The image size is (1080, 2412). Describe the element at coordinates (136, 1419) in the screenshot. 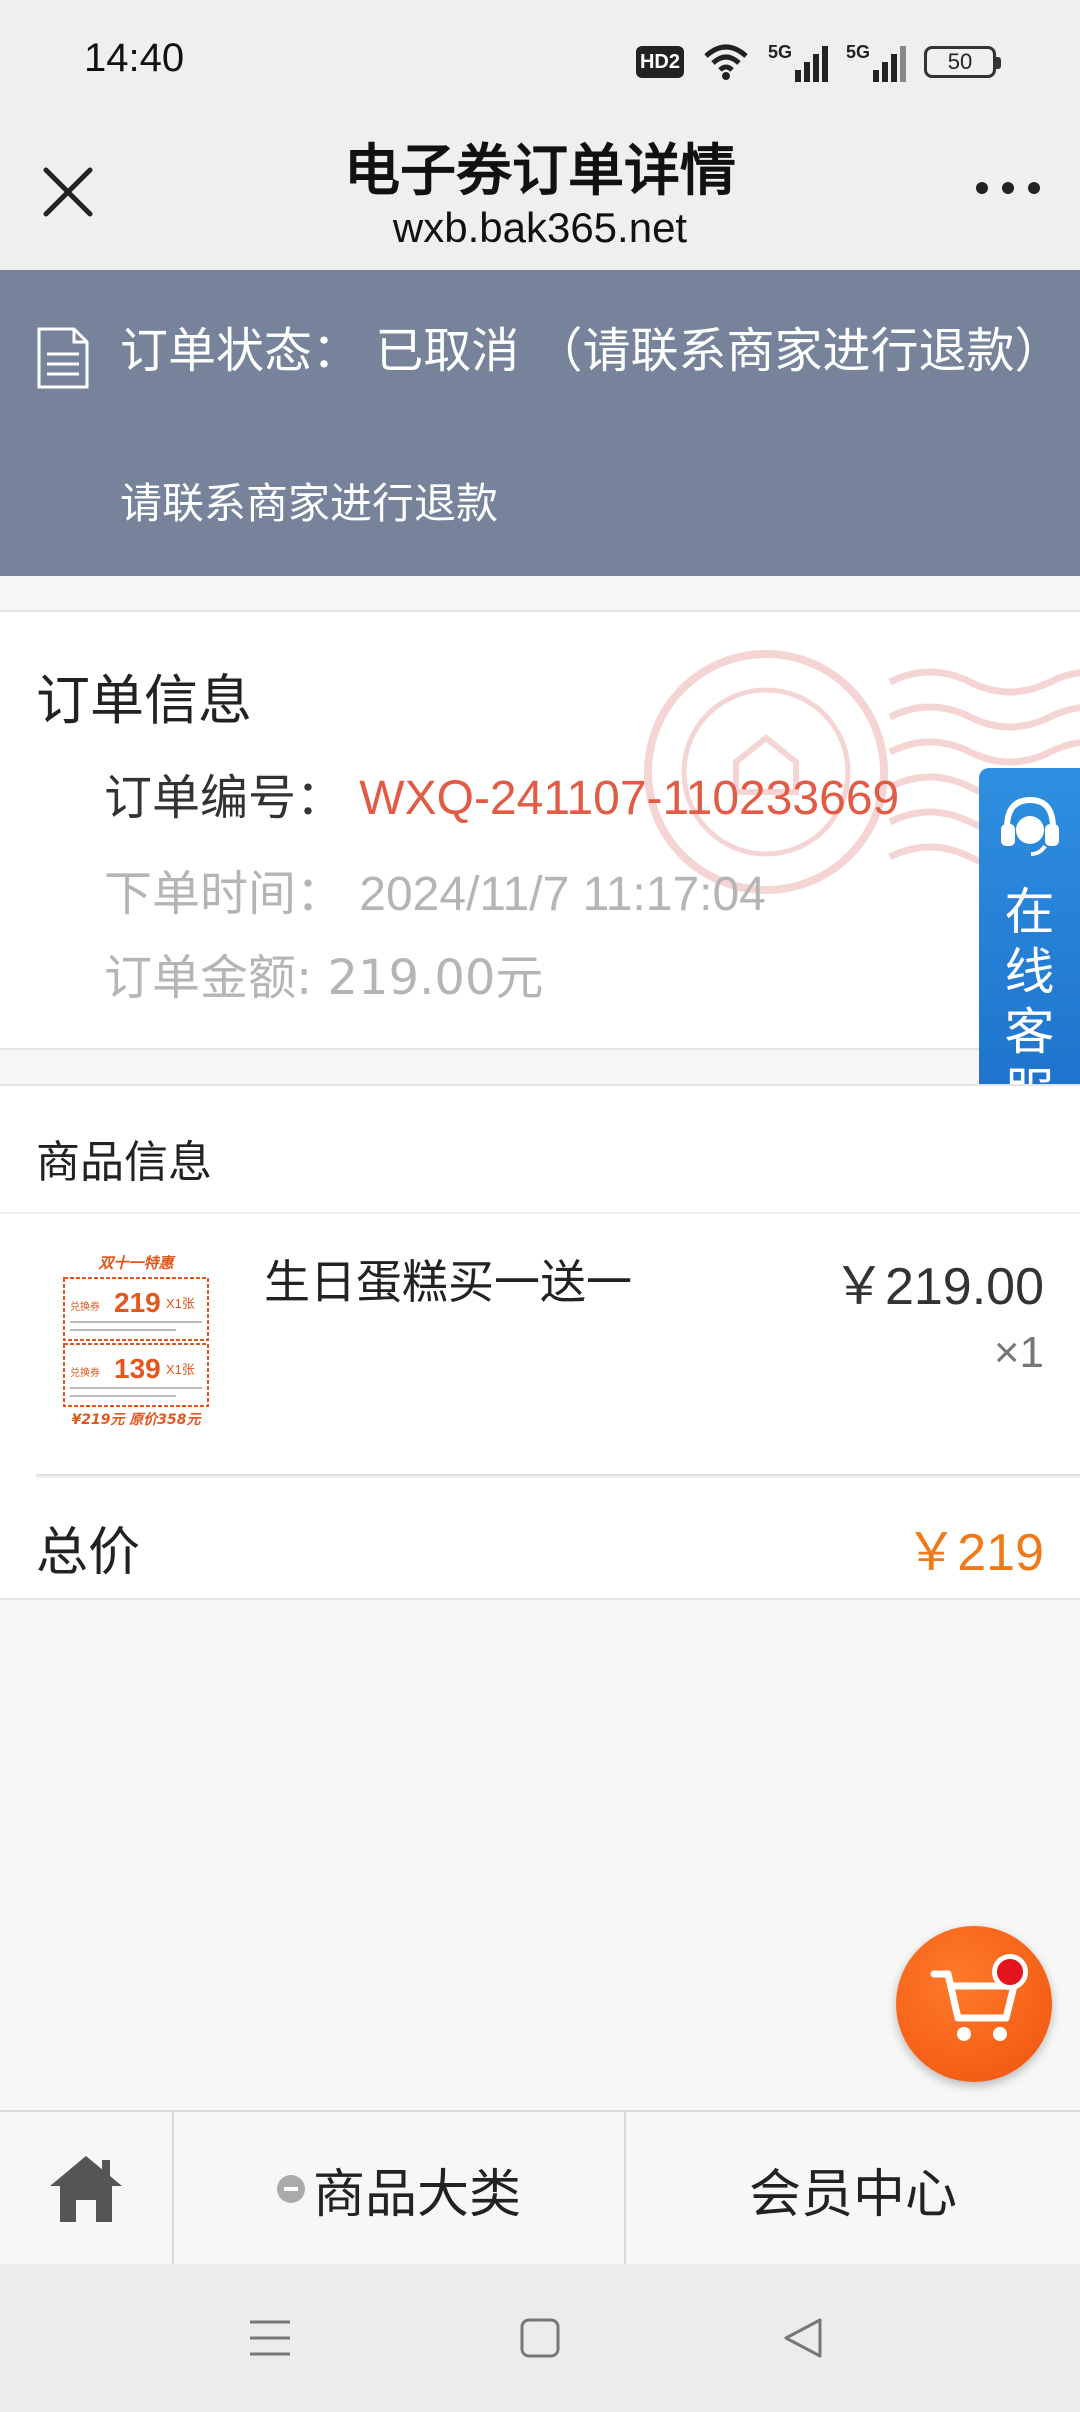

I see `thumb-footer: ¥219元 原价358元` at that location.